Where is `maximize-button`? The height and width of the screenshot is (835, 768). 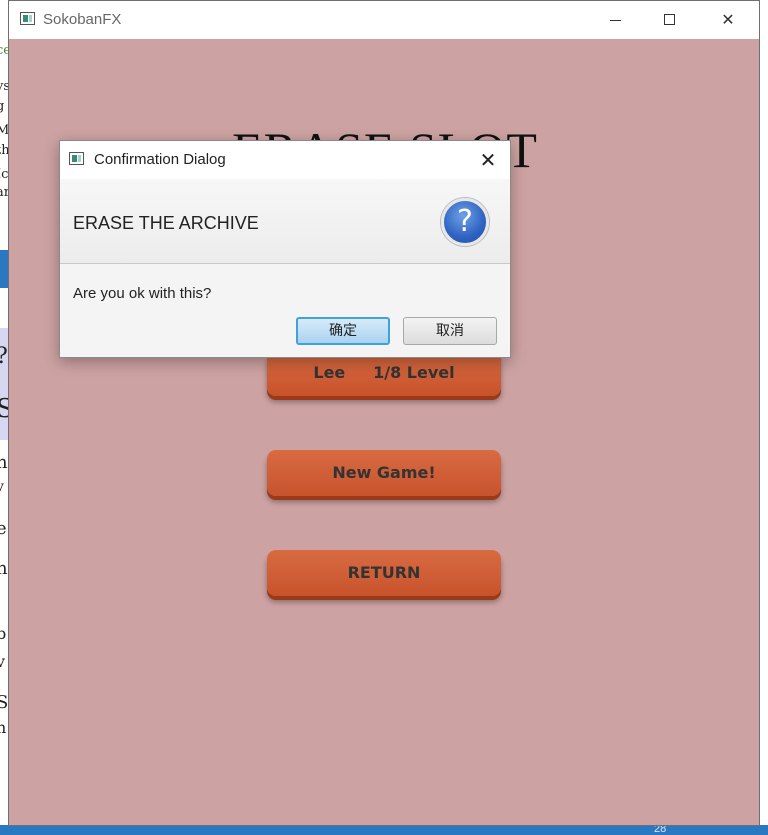 maximize-button is located at coordinates (670, 20).